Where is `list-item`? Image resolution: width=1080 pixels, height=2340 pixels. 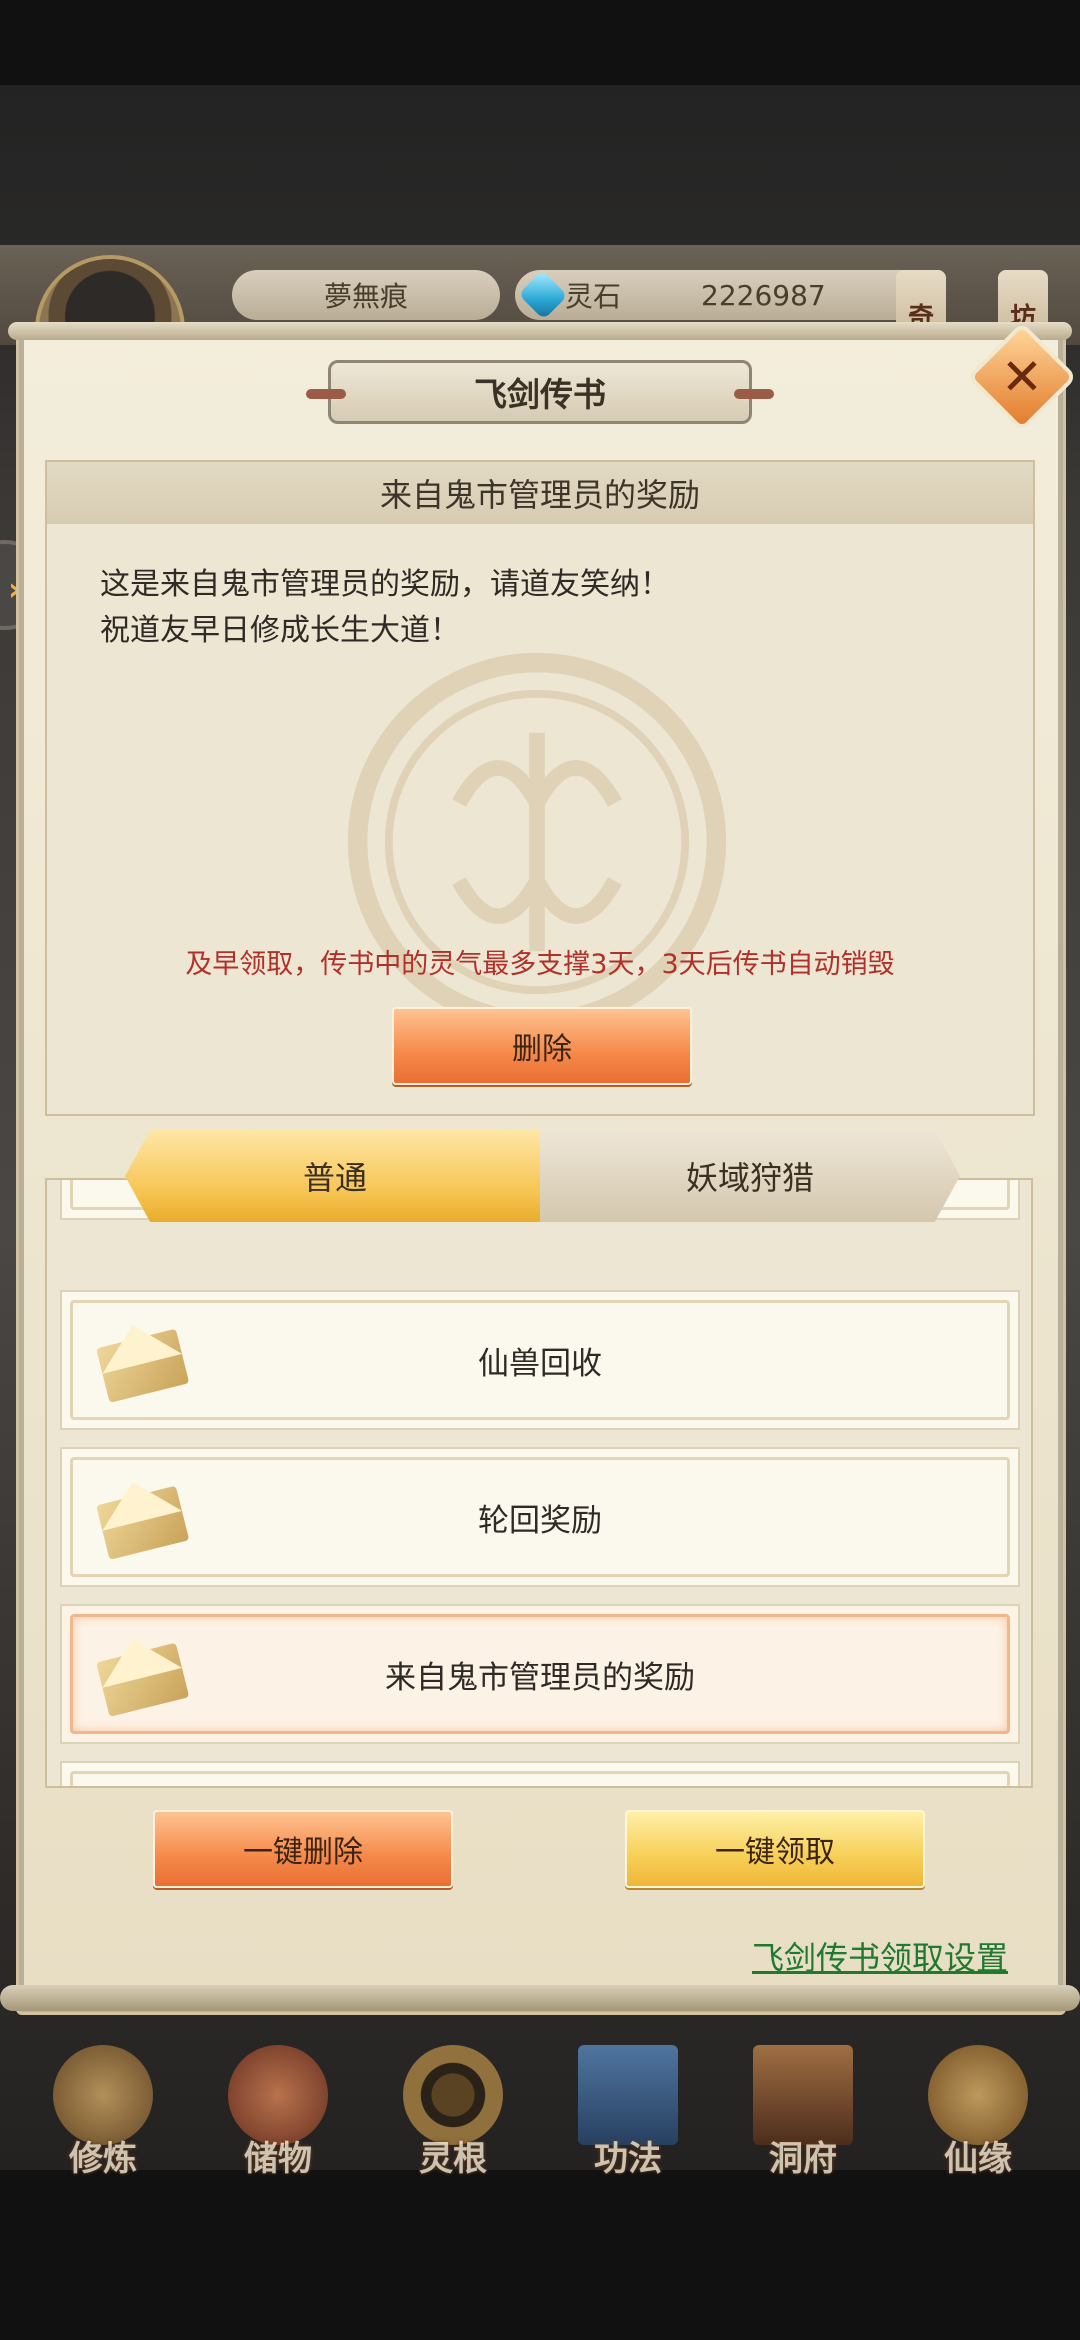 list-item is located at coordinates (540, 1773).